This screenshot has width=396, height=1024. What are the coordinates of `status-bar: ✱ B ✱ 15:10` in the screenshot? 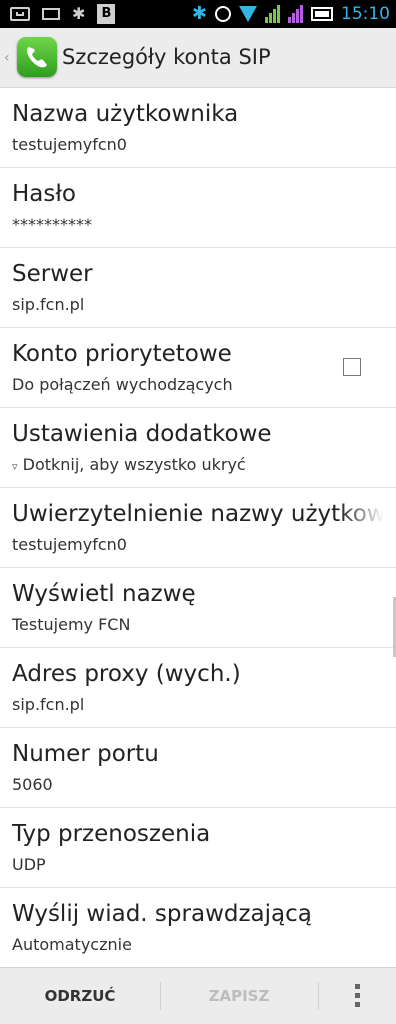 It's located at (198, 14).